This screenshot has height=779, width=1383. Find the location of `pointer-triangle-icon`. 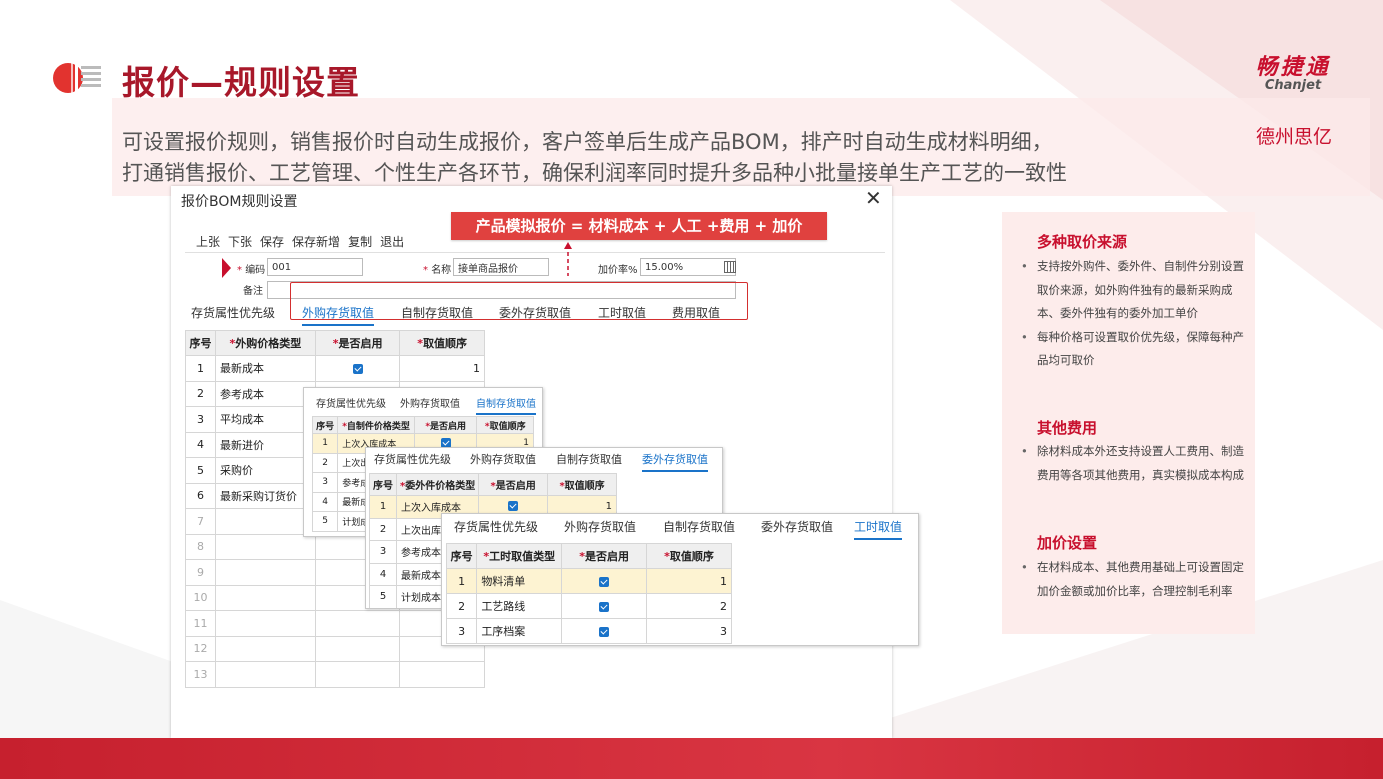

pointer-triangle-icon is located at coordinates (226, 268).